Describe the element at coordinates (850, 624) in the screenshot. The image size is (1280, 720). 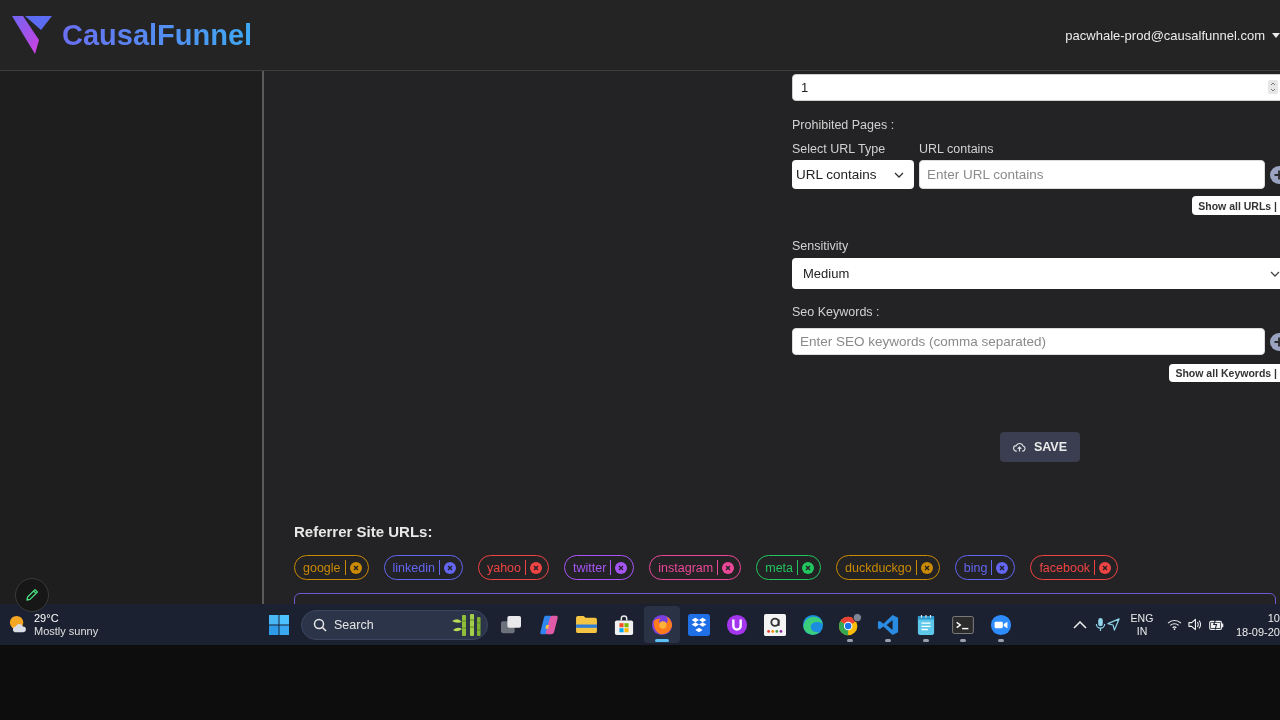
I see `ring-badge-icon` at that location.